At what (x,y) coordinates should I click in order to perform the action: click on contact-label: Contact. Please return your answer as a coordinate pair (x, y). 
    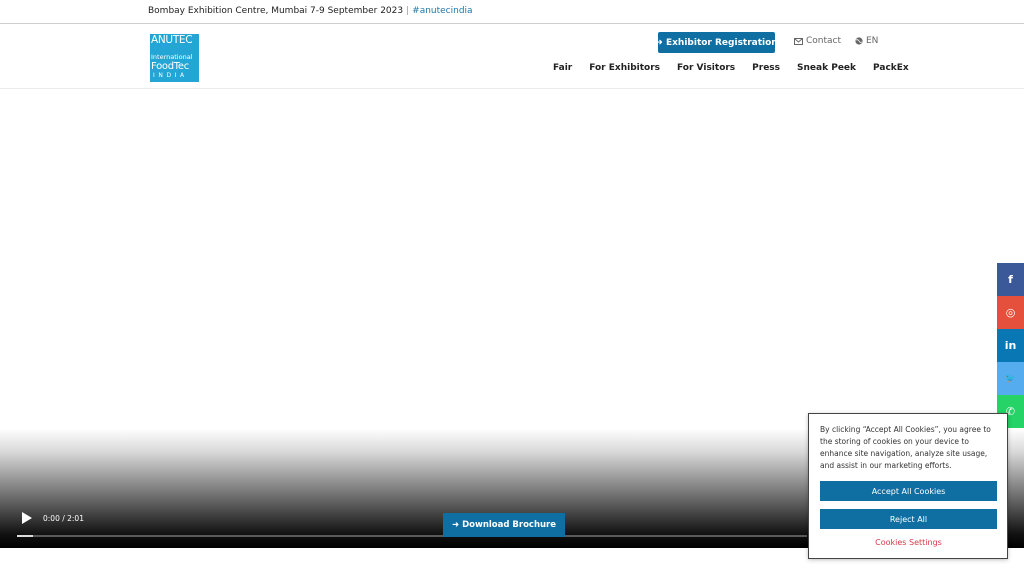
    Looking at the image, I should click on (824, 41).